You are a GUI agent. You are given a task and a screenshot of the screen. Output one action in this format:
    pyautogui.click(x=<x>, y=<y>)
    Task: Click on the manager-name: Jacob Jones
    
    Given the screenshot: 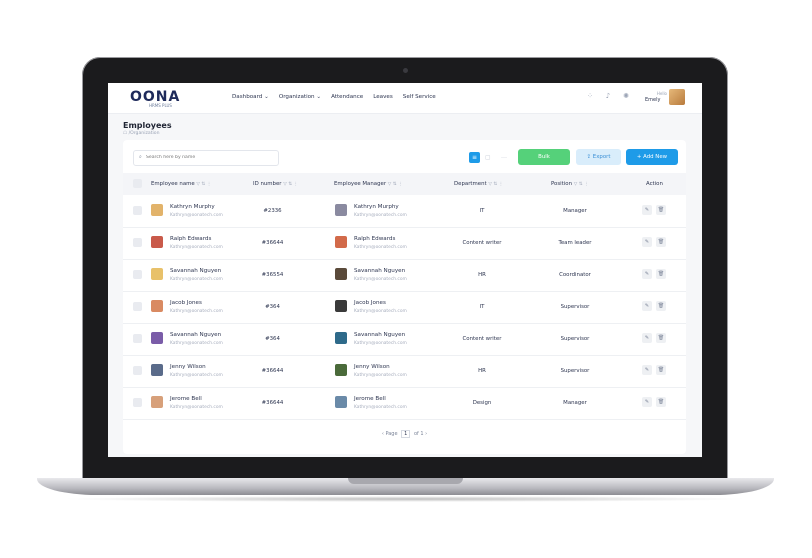 What is the action you would take?
    pyautogui.click(x=370, y=303)
    